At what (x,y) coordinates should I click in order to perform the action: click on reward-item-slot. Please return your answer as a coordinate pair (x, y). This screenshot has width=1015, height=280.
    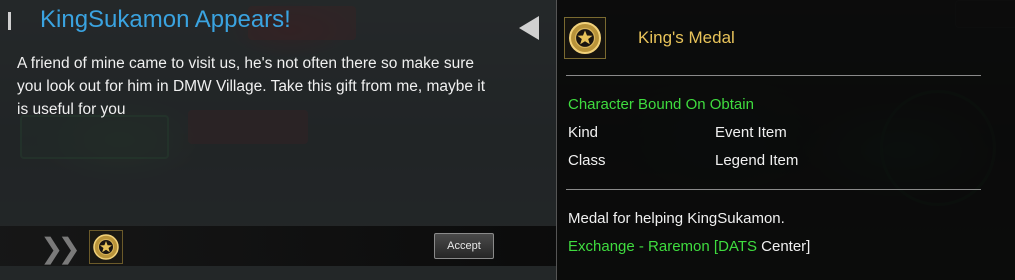
    Looking at the image, I should click on (106, 247).